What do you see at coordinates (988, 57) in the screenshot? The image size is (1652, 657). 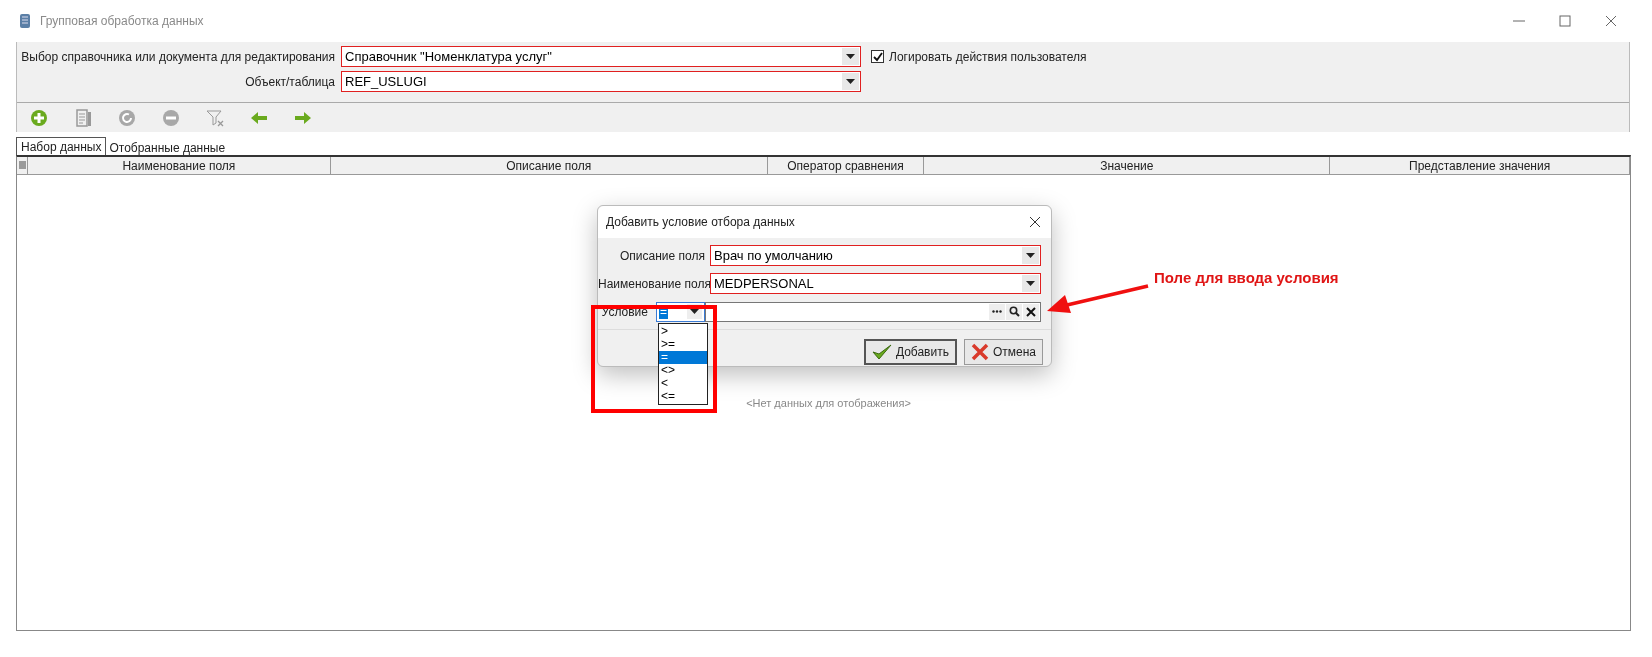 I see `checkbox-label: Логировать действия пользователя` at bounding box center [988, 57].